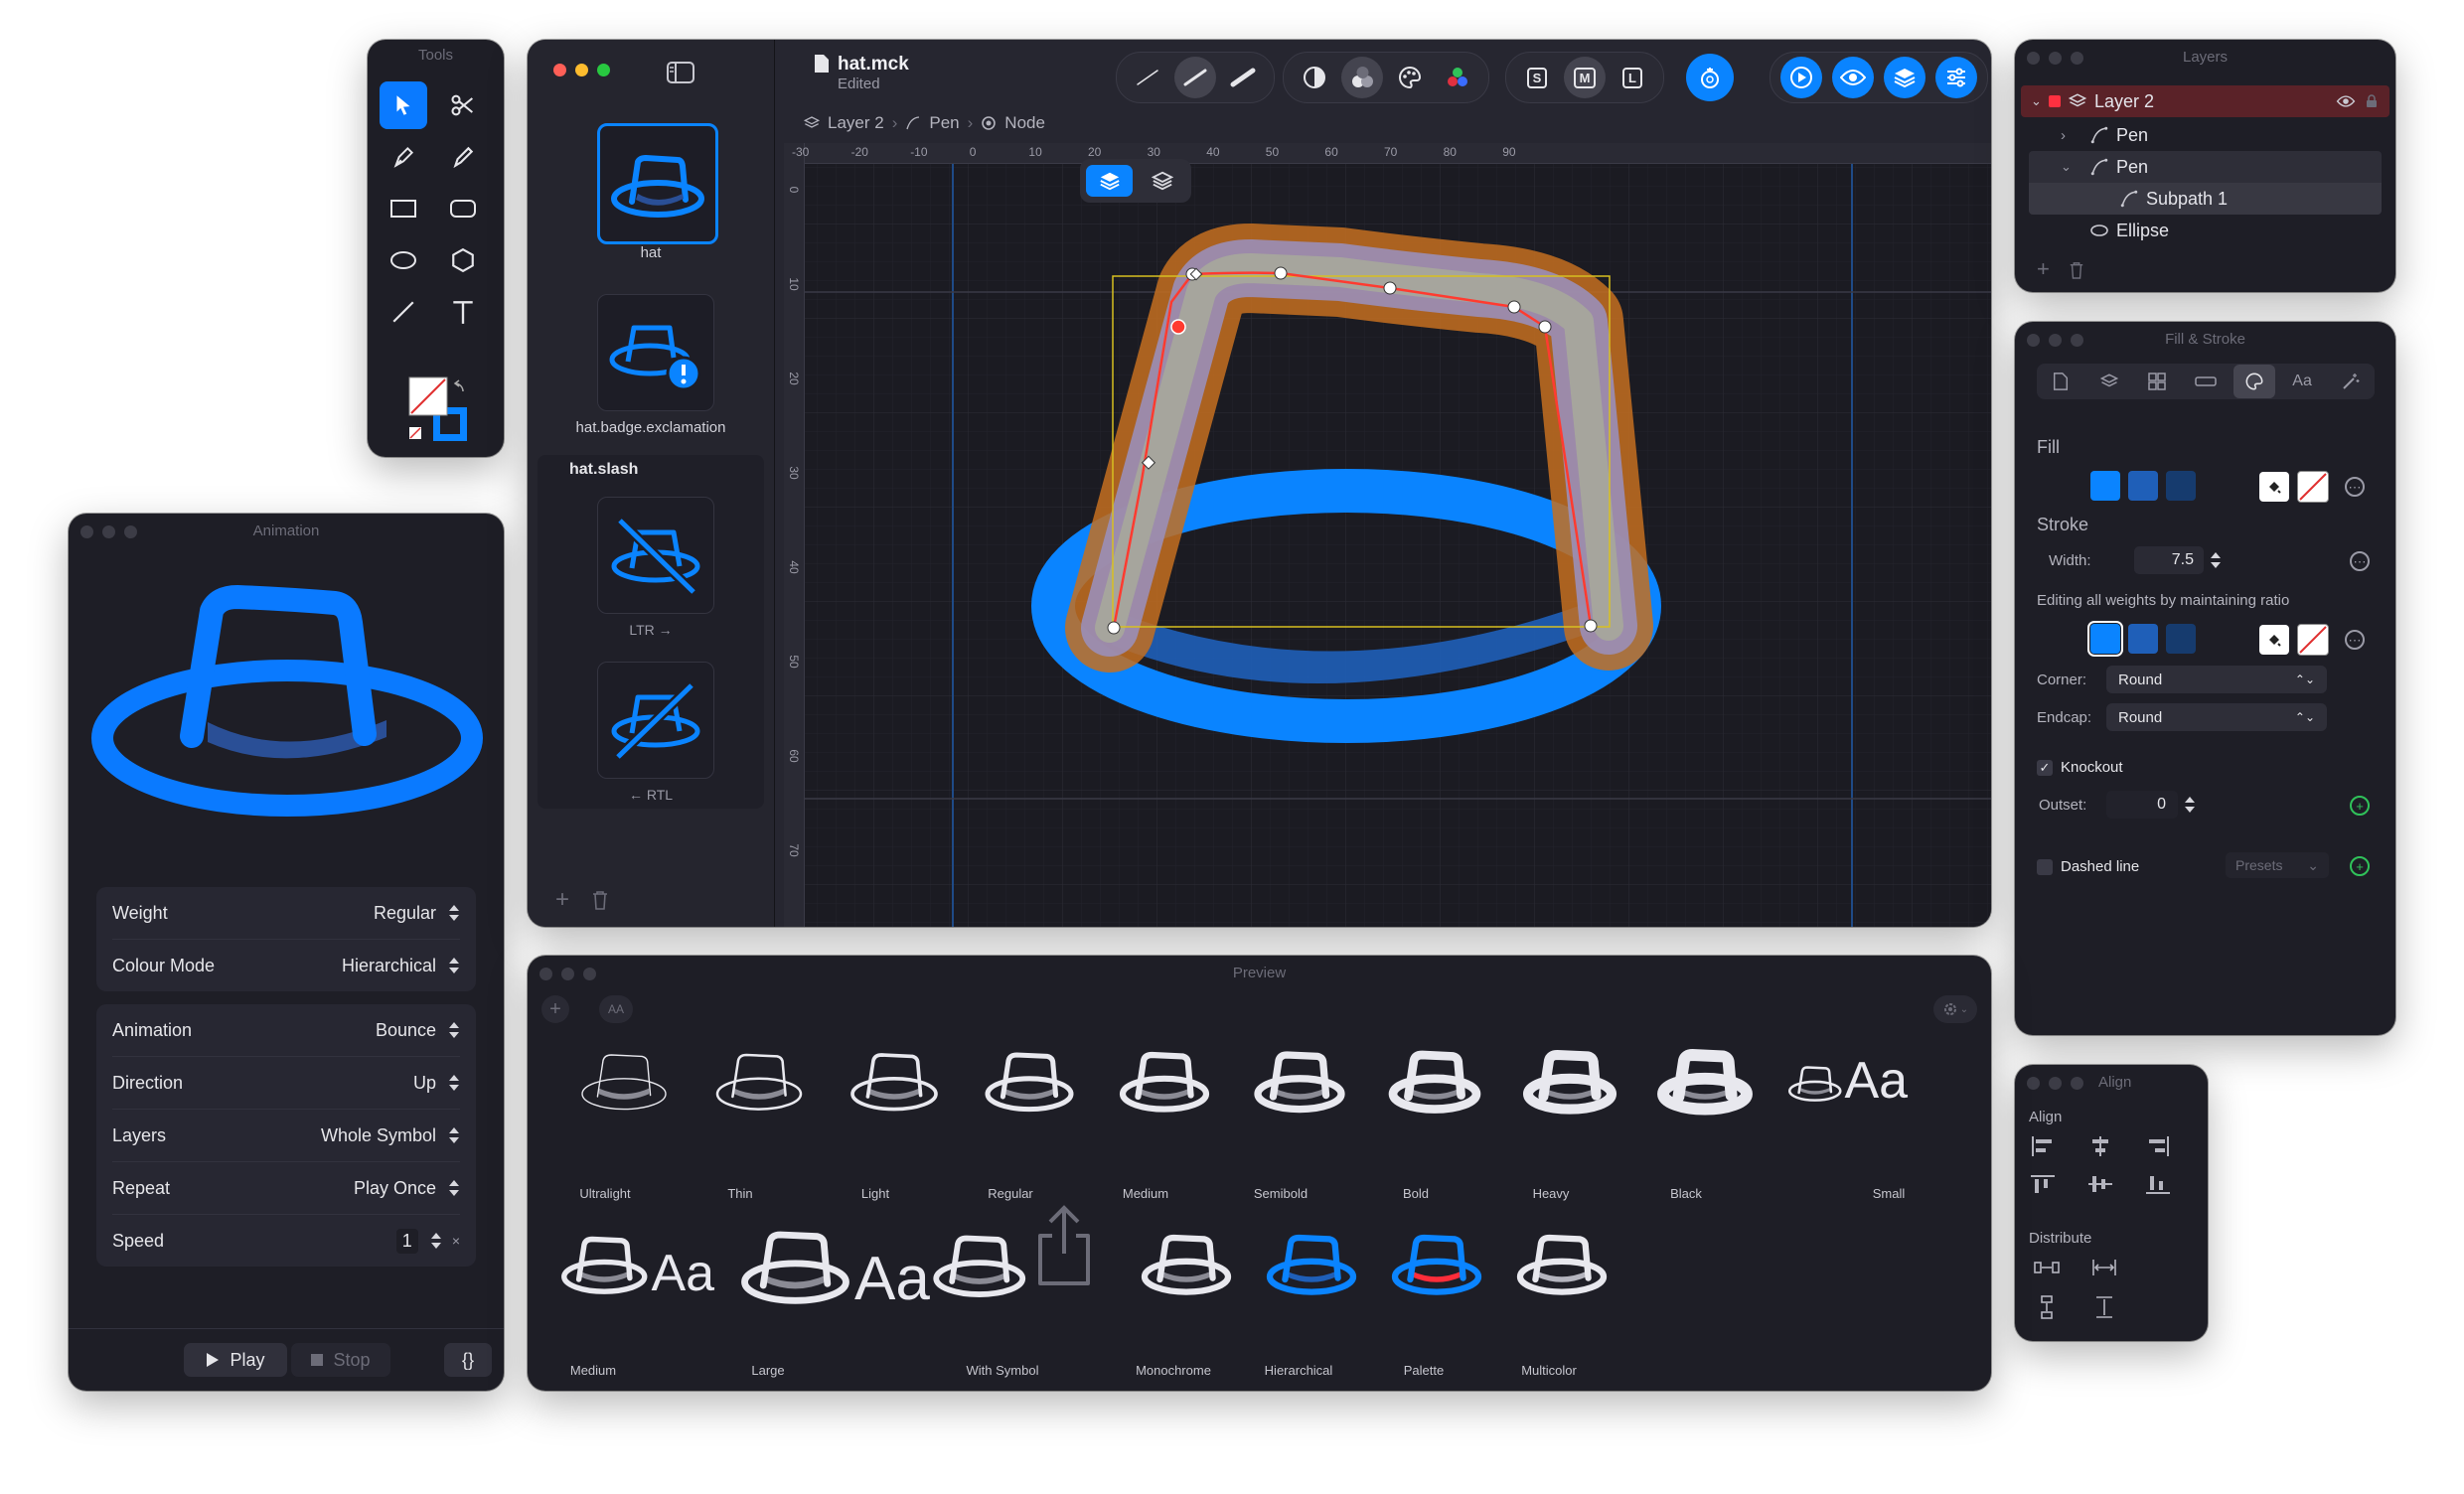  I want to click on preview-item-large: Aa, so click(833, 1263).